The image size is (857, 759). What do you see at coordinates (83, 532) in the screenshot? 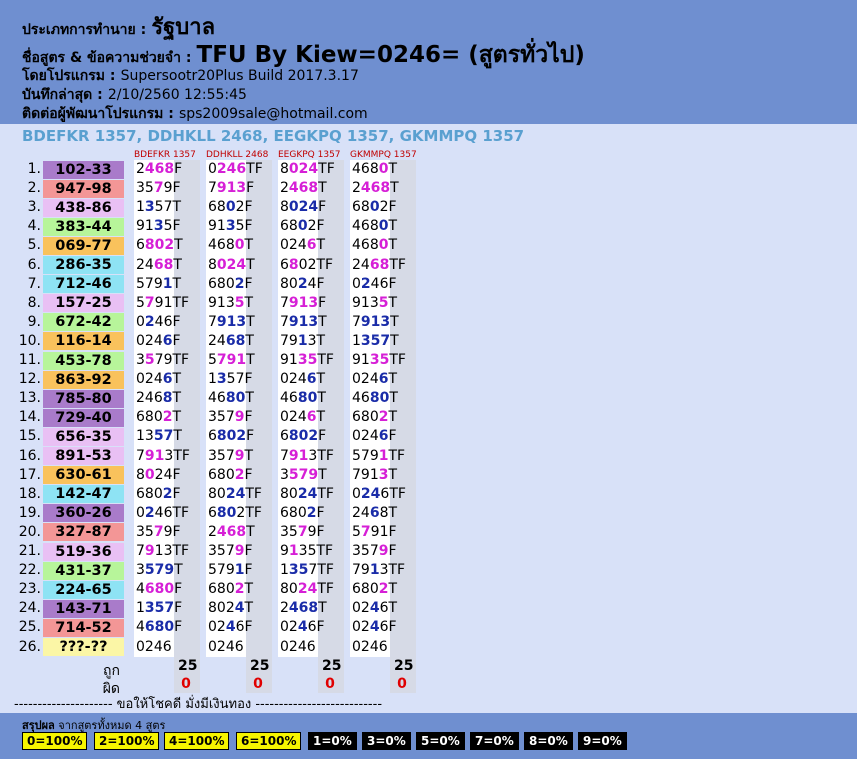
I see `result-number: 327-87` at bounding box center [83, 532].